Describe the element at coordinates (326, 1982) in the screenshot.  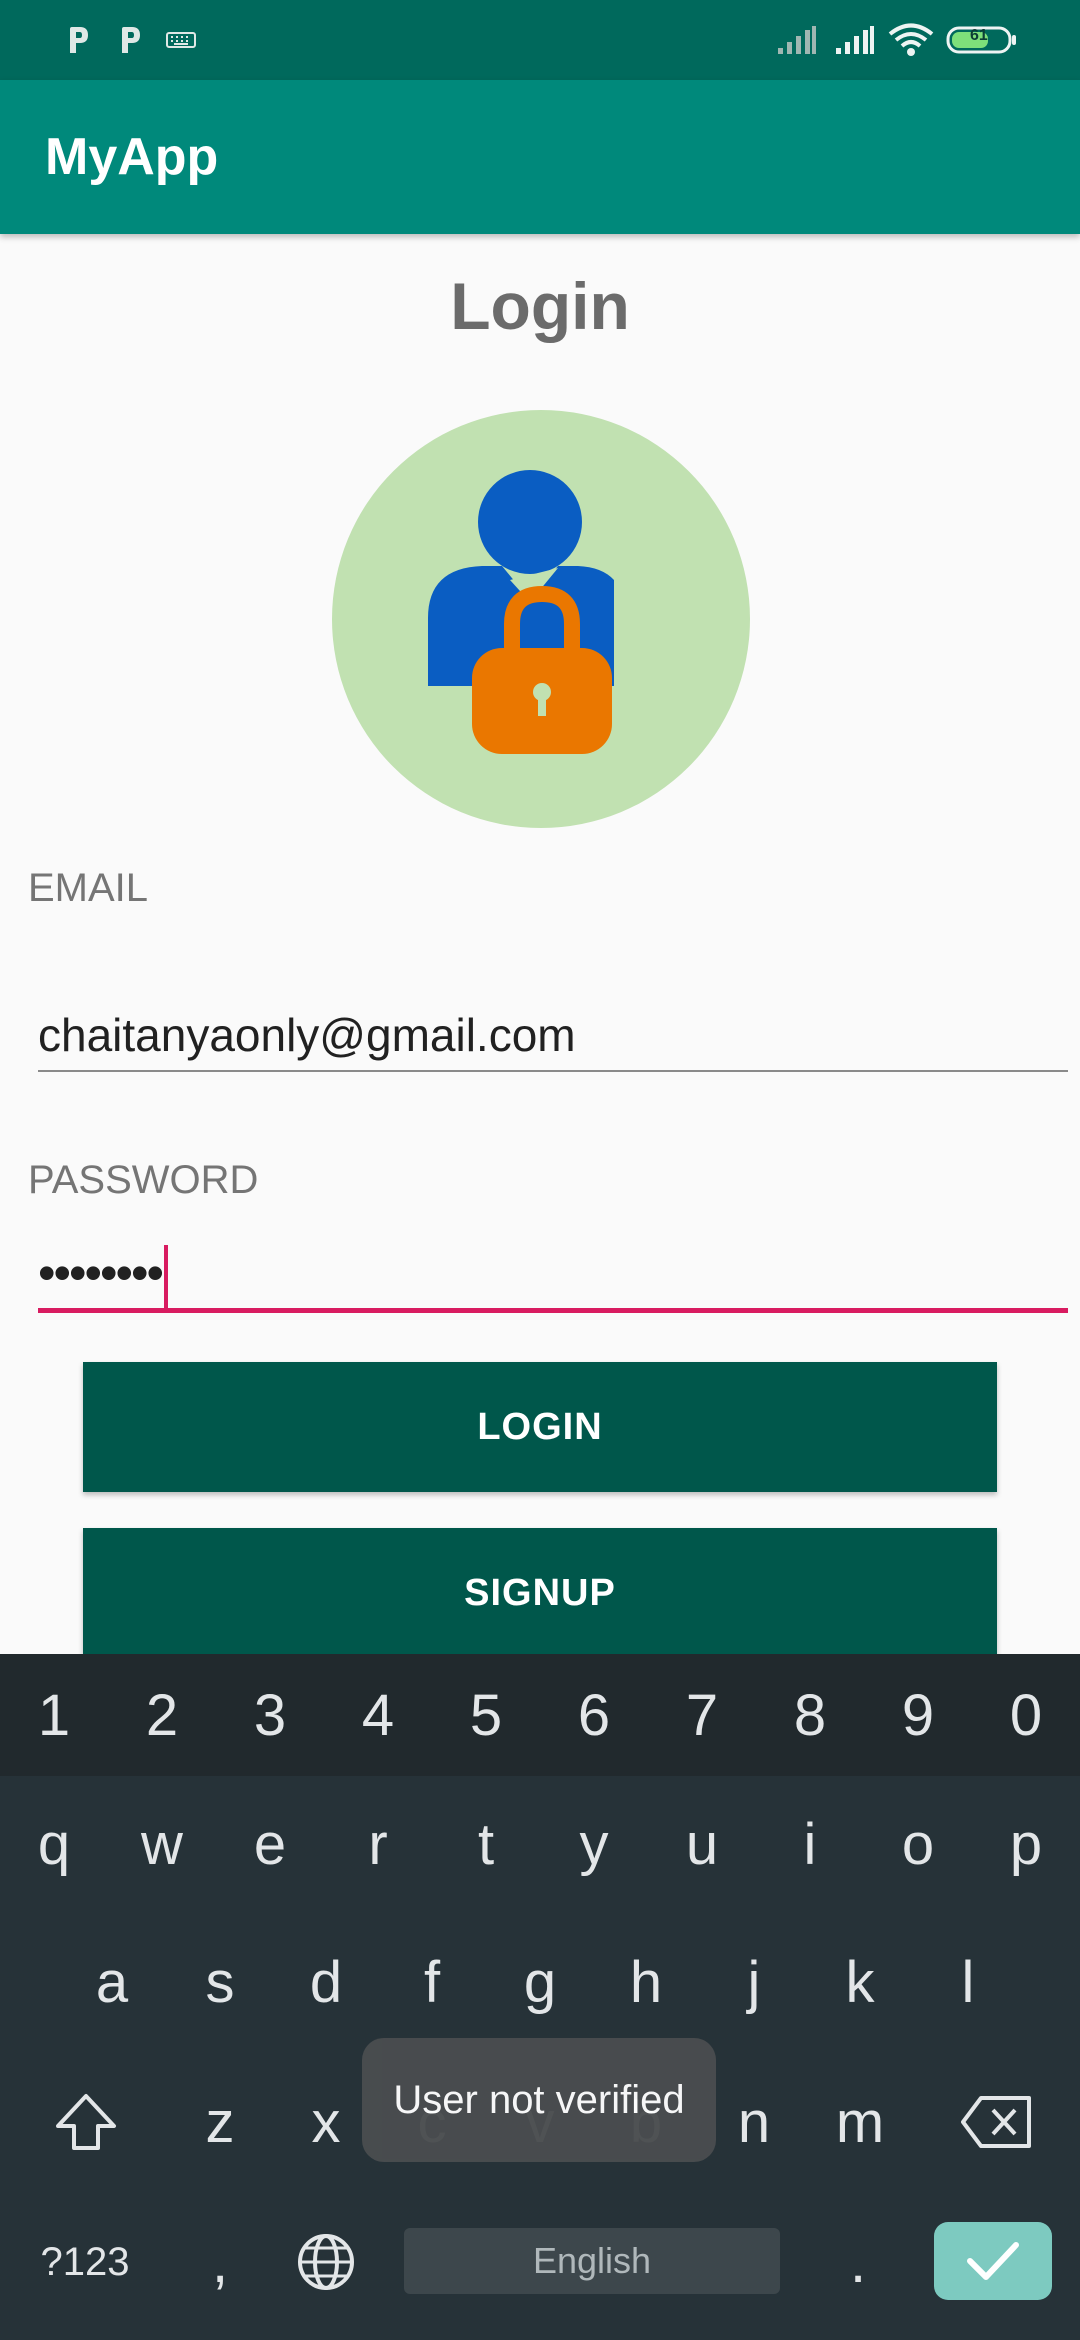
I see `key-d: d` at that location.